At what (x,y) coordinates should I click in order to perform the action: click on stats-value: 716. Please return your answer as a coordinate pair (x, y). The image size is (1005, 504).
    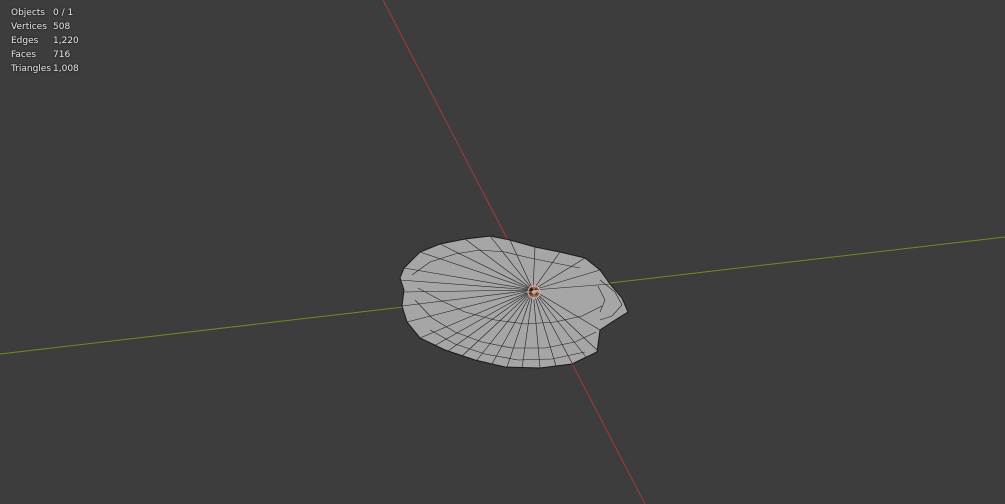
    Looking at the image, I should click on (62, 55).